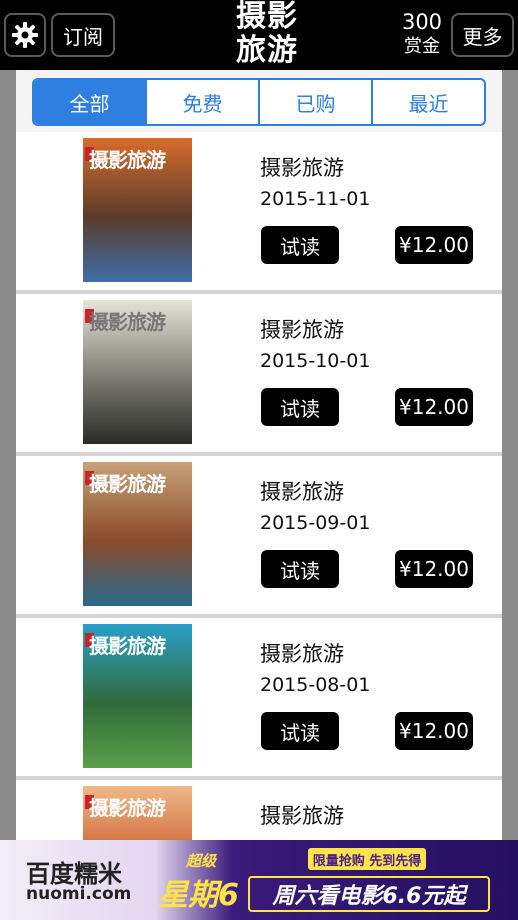 The height and width of the screenshot is (920, 518). Describe the element at coordinates (79, 894) in the screenshot. I see `ad-domain: nuomi.com` at that location.